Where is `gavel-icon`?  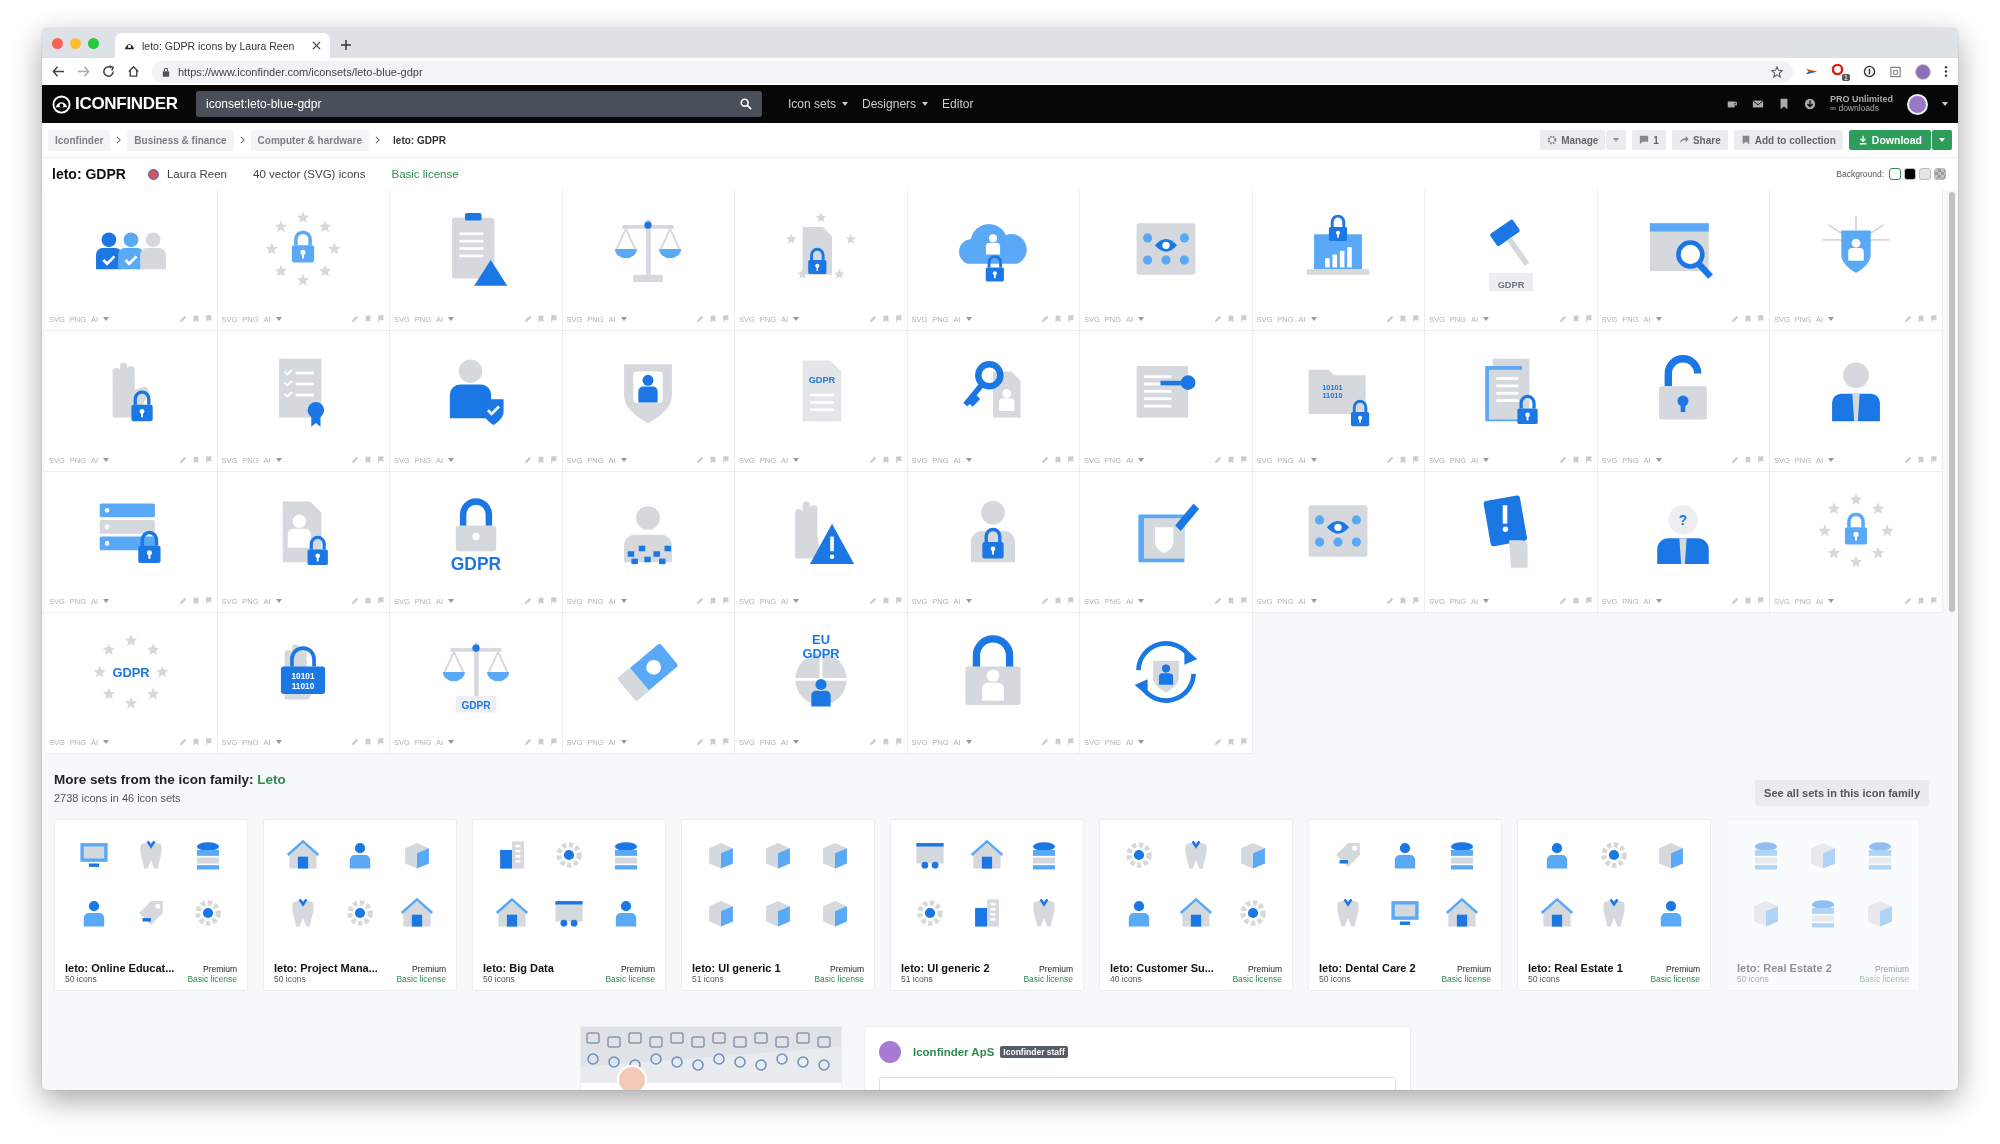 gavel-icon is located at coordinates (1510, 255).